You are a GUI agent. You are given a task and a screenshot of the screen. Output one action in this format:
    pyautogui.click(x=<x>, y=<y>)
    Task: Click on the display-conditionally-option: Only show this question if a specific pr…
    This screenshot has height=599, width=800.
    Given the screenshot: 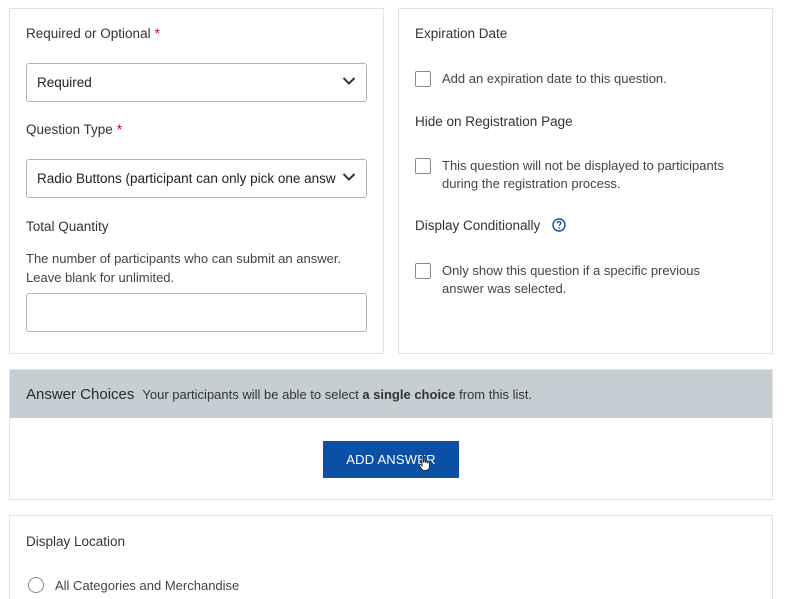 What is the action you would take?
    pyautogui.click(x=578, y=280)
    